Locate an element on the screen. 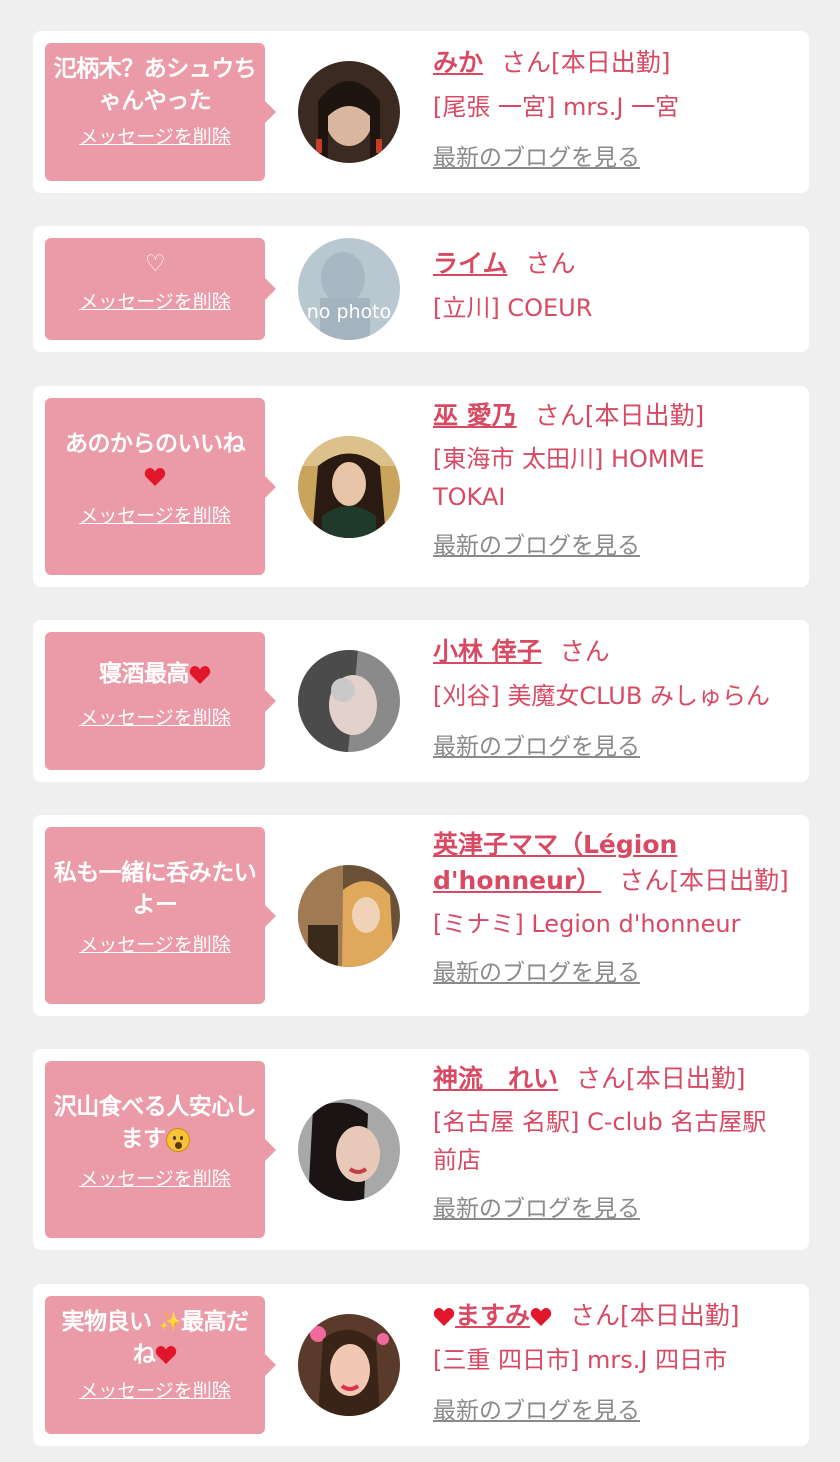 The width and height of the screenshot is (840, 1462). profile-info: 小林 倖子 さん [刈谷] 美魔女CLUB みしゅらん 最新のブログを見る is located at coordinates (615, 698).